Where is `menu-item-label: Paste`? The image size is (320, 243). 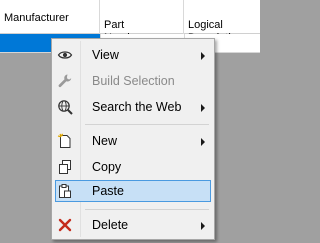 menu-item-label: Paste is located at coordinates (108, 191).